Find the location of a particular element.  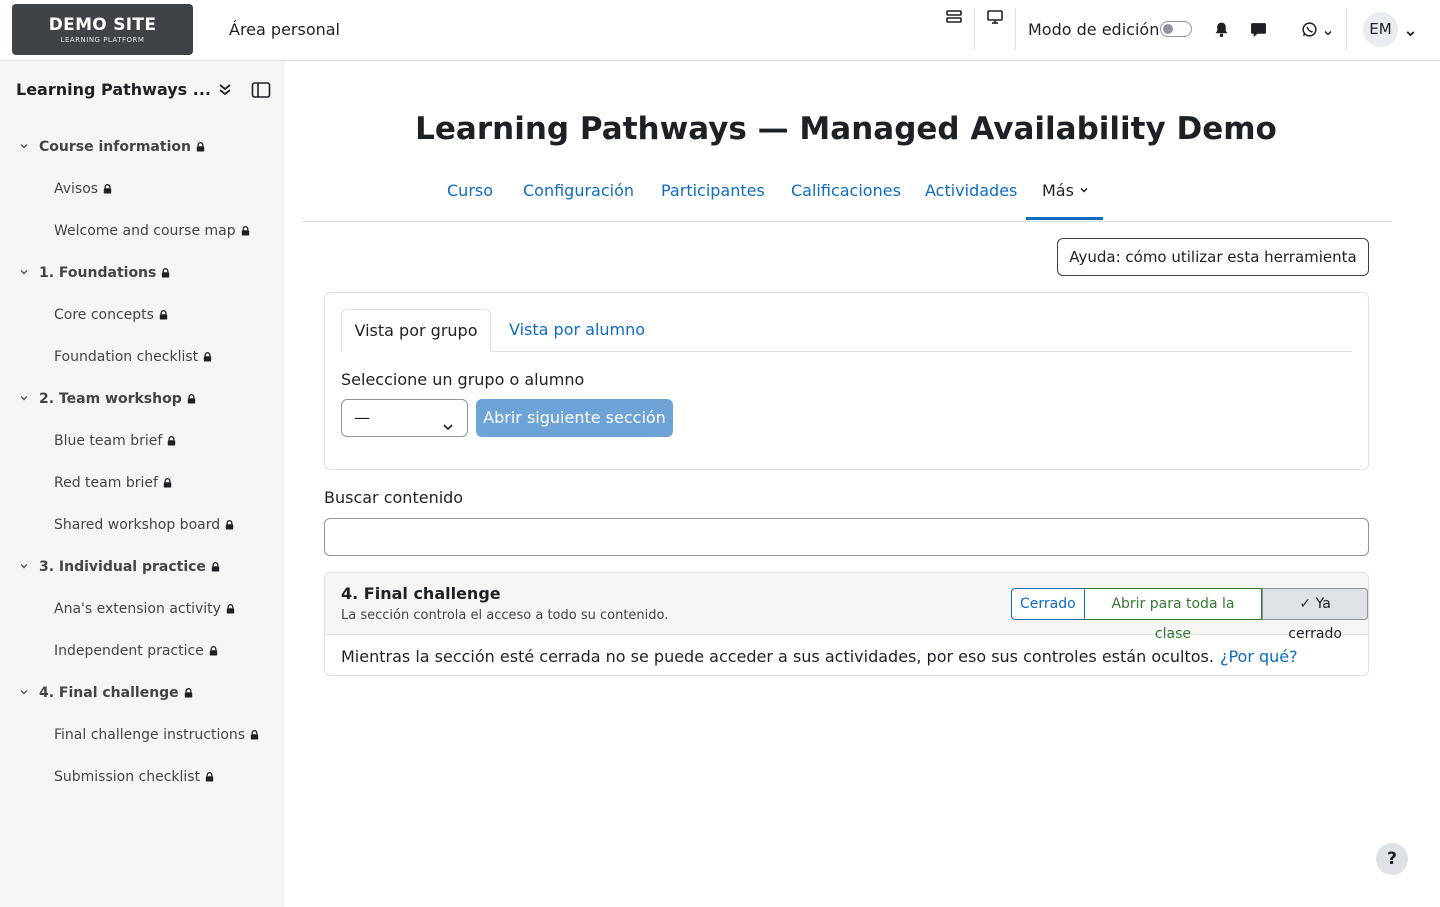

help-button: Ayuda: cómo utilizar esta herramienta is located at coordinates (1213, 257).